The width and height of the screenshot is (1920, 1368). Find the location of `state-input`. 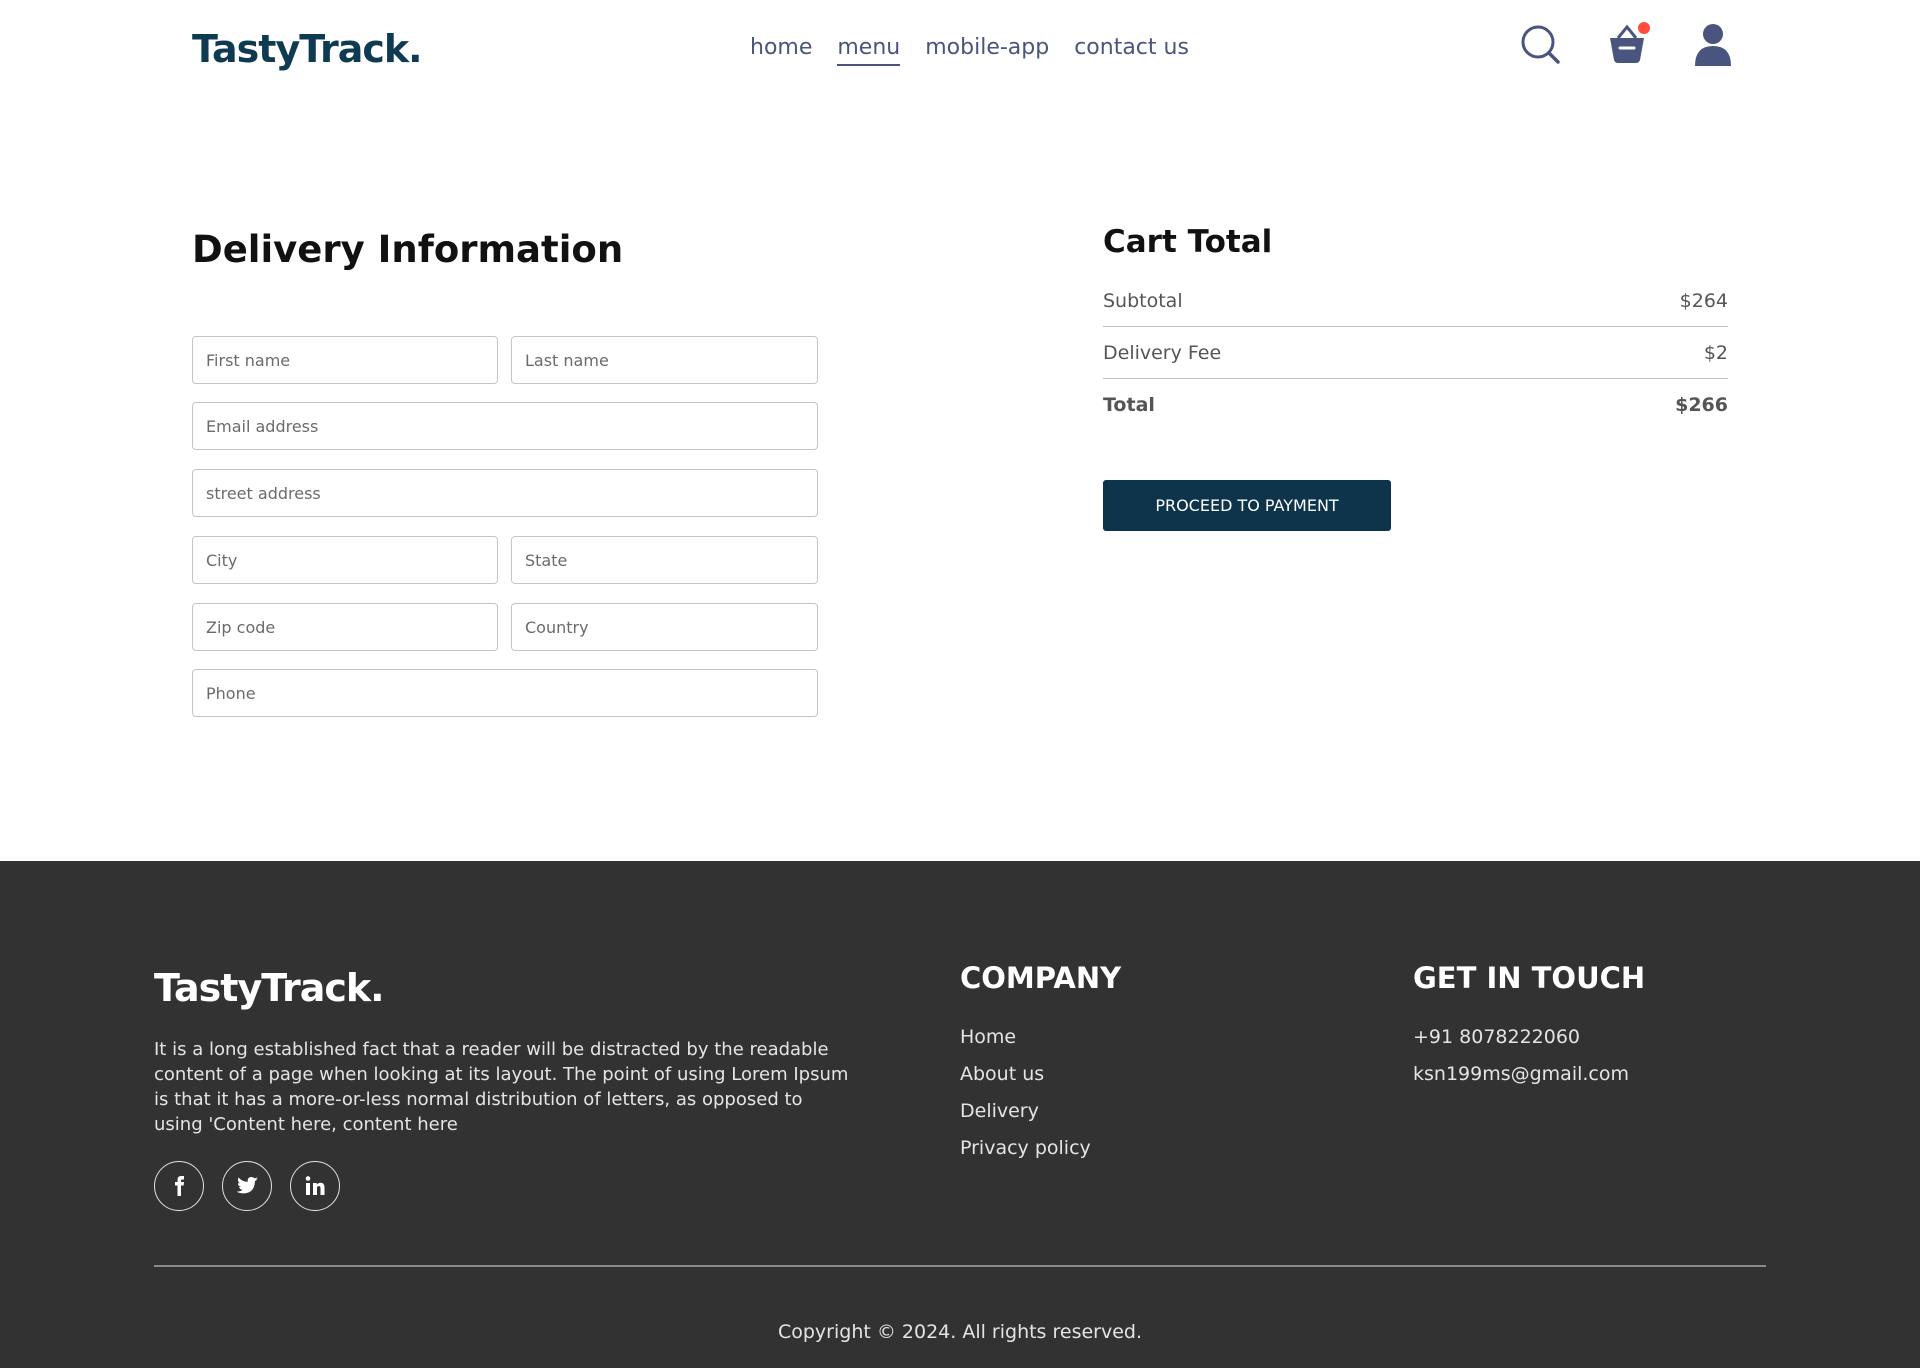

state-input is located at coordinates (664, 560).